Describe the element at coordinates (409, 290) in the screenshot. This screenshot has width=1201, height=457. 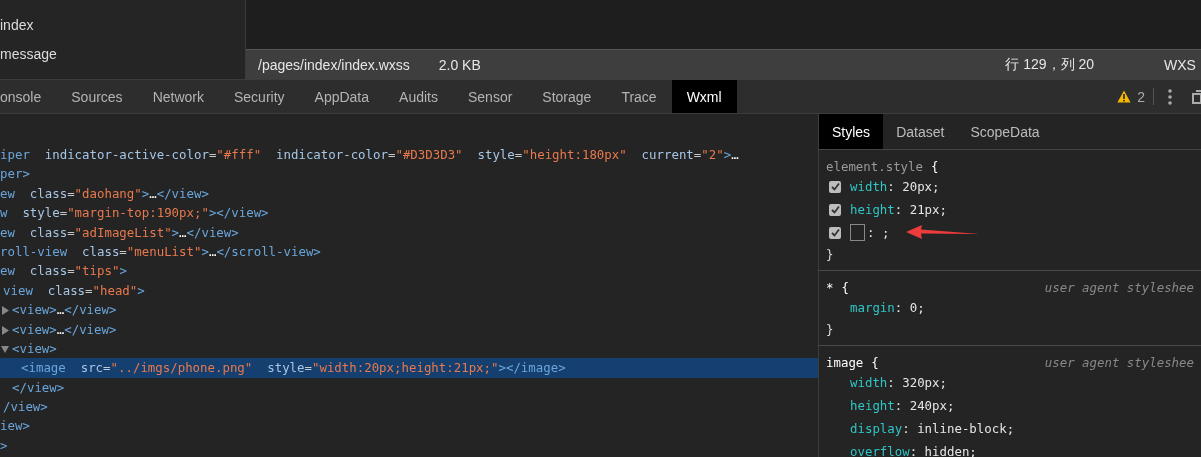
I see `code-line: view class="head">` at that location.